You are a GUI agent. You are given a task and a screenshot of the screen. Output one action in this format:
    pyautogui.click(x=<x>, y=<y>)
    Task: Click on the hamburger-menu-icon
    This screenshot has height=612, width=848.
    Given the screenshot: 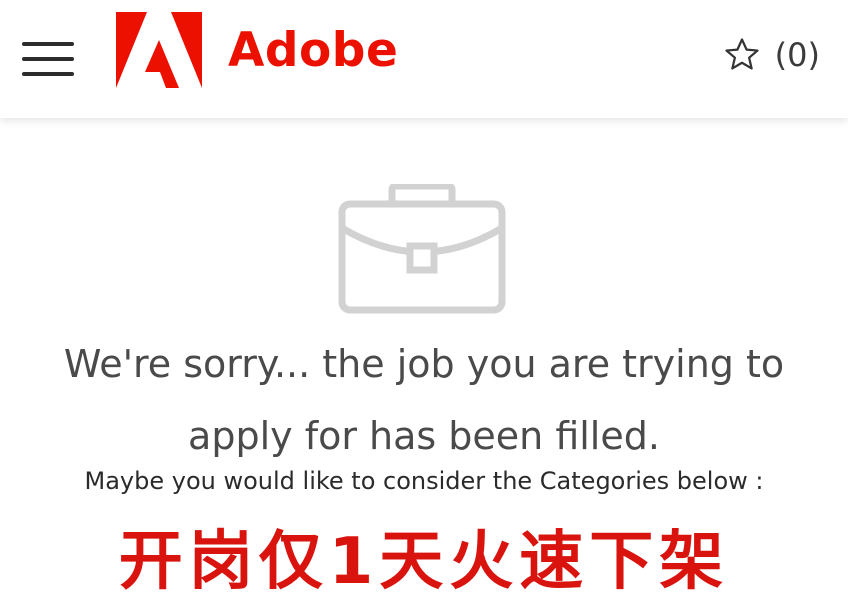 What is the action you would take?
    pyautogui.click(x=48, y=59)
    